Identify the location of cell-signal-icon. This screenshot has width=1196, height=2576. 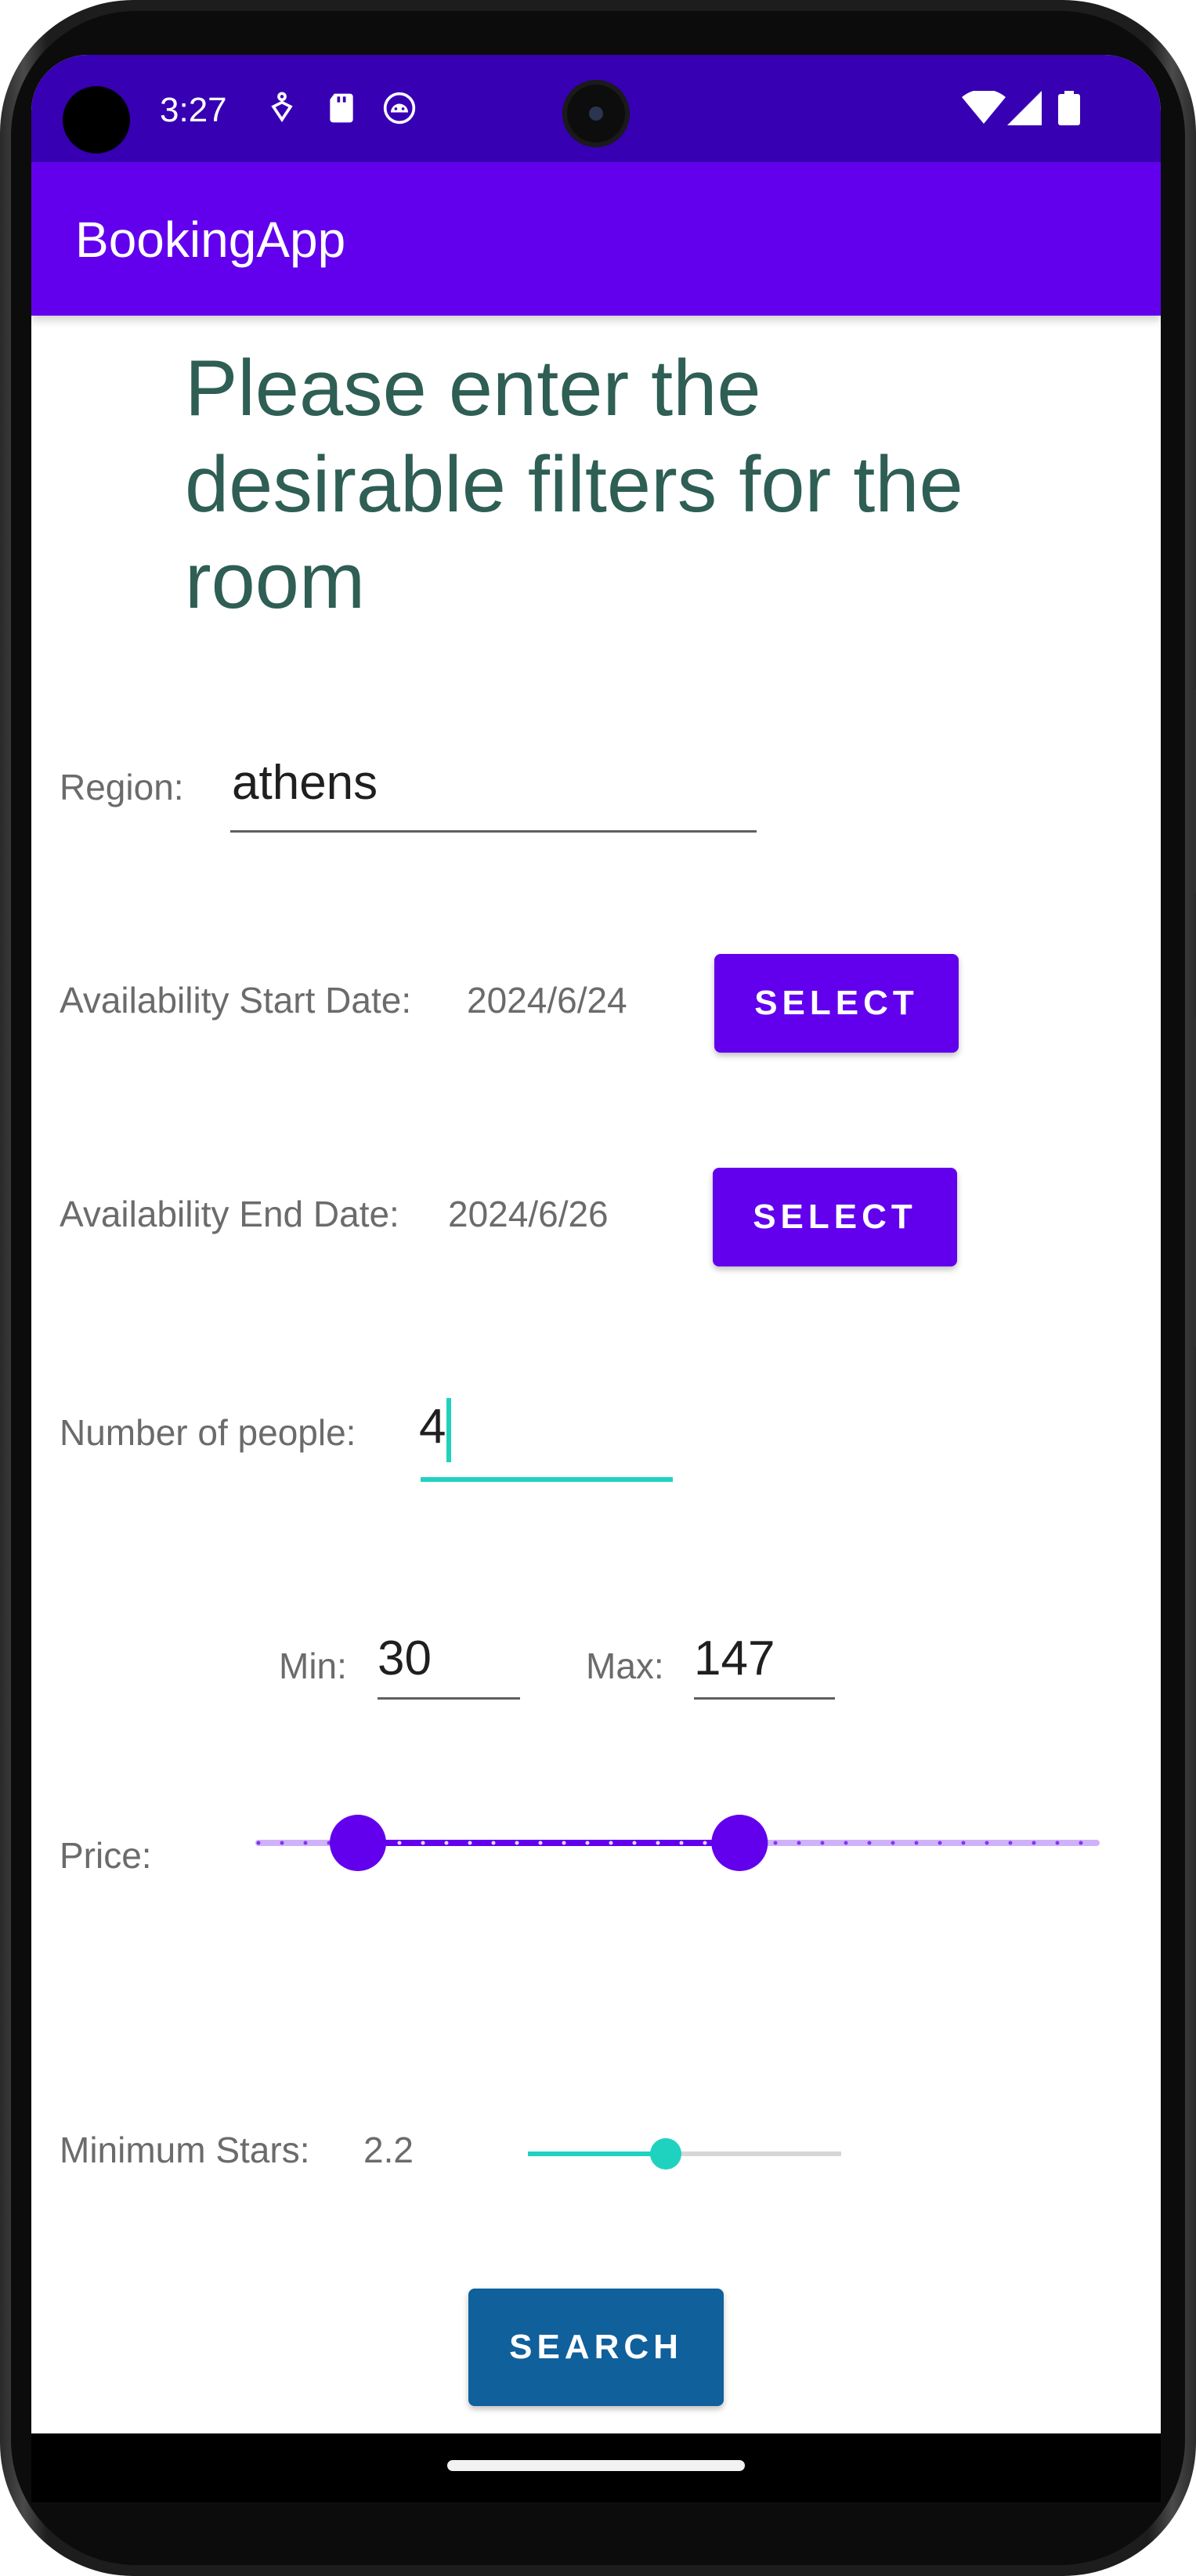
(1024, 108).